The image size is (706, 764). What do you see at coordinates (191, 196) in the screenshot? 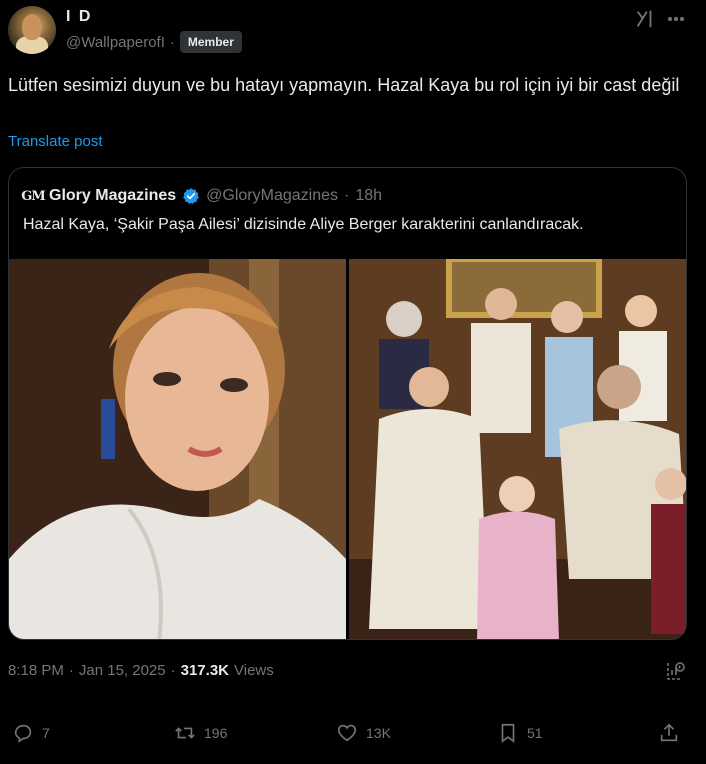
I see `verified-badge-icon` at bounding box center [191, 196].